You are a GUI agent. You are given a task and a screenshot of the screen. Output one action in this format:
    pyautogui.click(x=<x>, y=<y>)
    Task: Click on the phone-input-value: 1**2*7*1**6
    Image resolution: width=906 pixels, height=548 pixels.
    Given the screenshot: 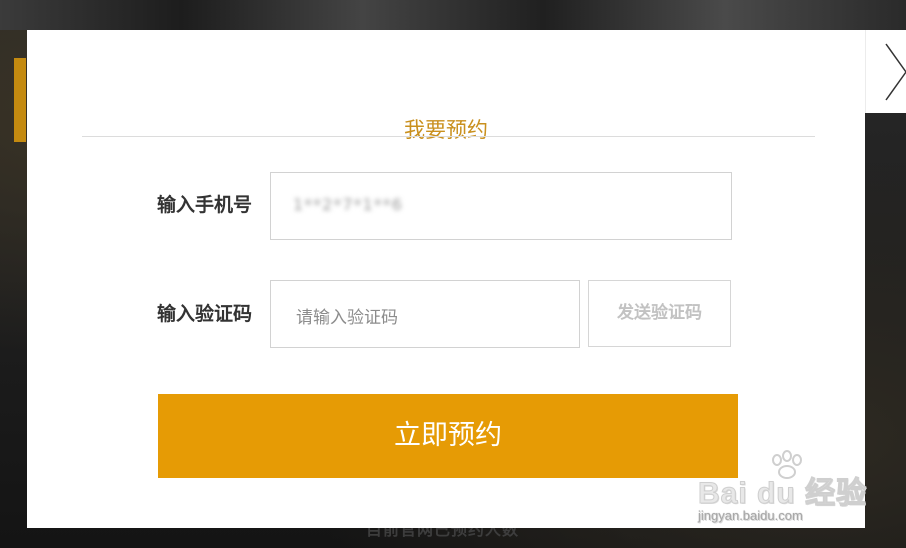 What is the action you would take?
    pyautogui.click(x=348, y=204)
    